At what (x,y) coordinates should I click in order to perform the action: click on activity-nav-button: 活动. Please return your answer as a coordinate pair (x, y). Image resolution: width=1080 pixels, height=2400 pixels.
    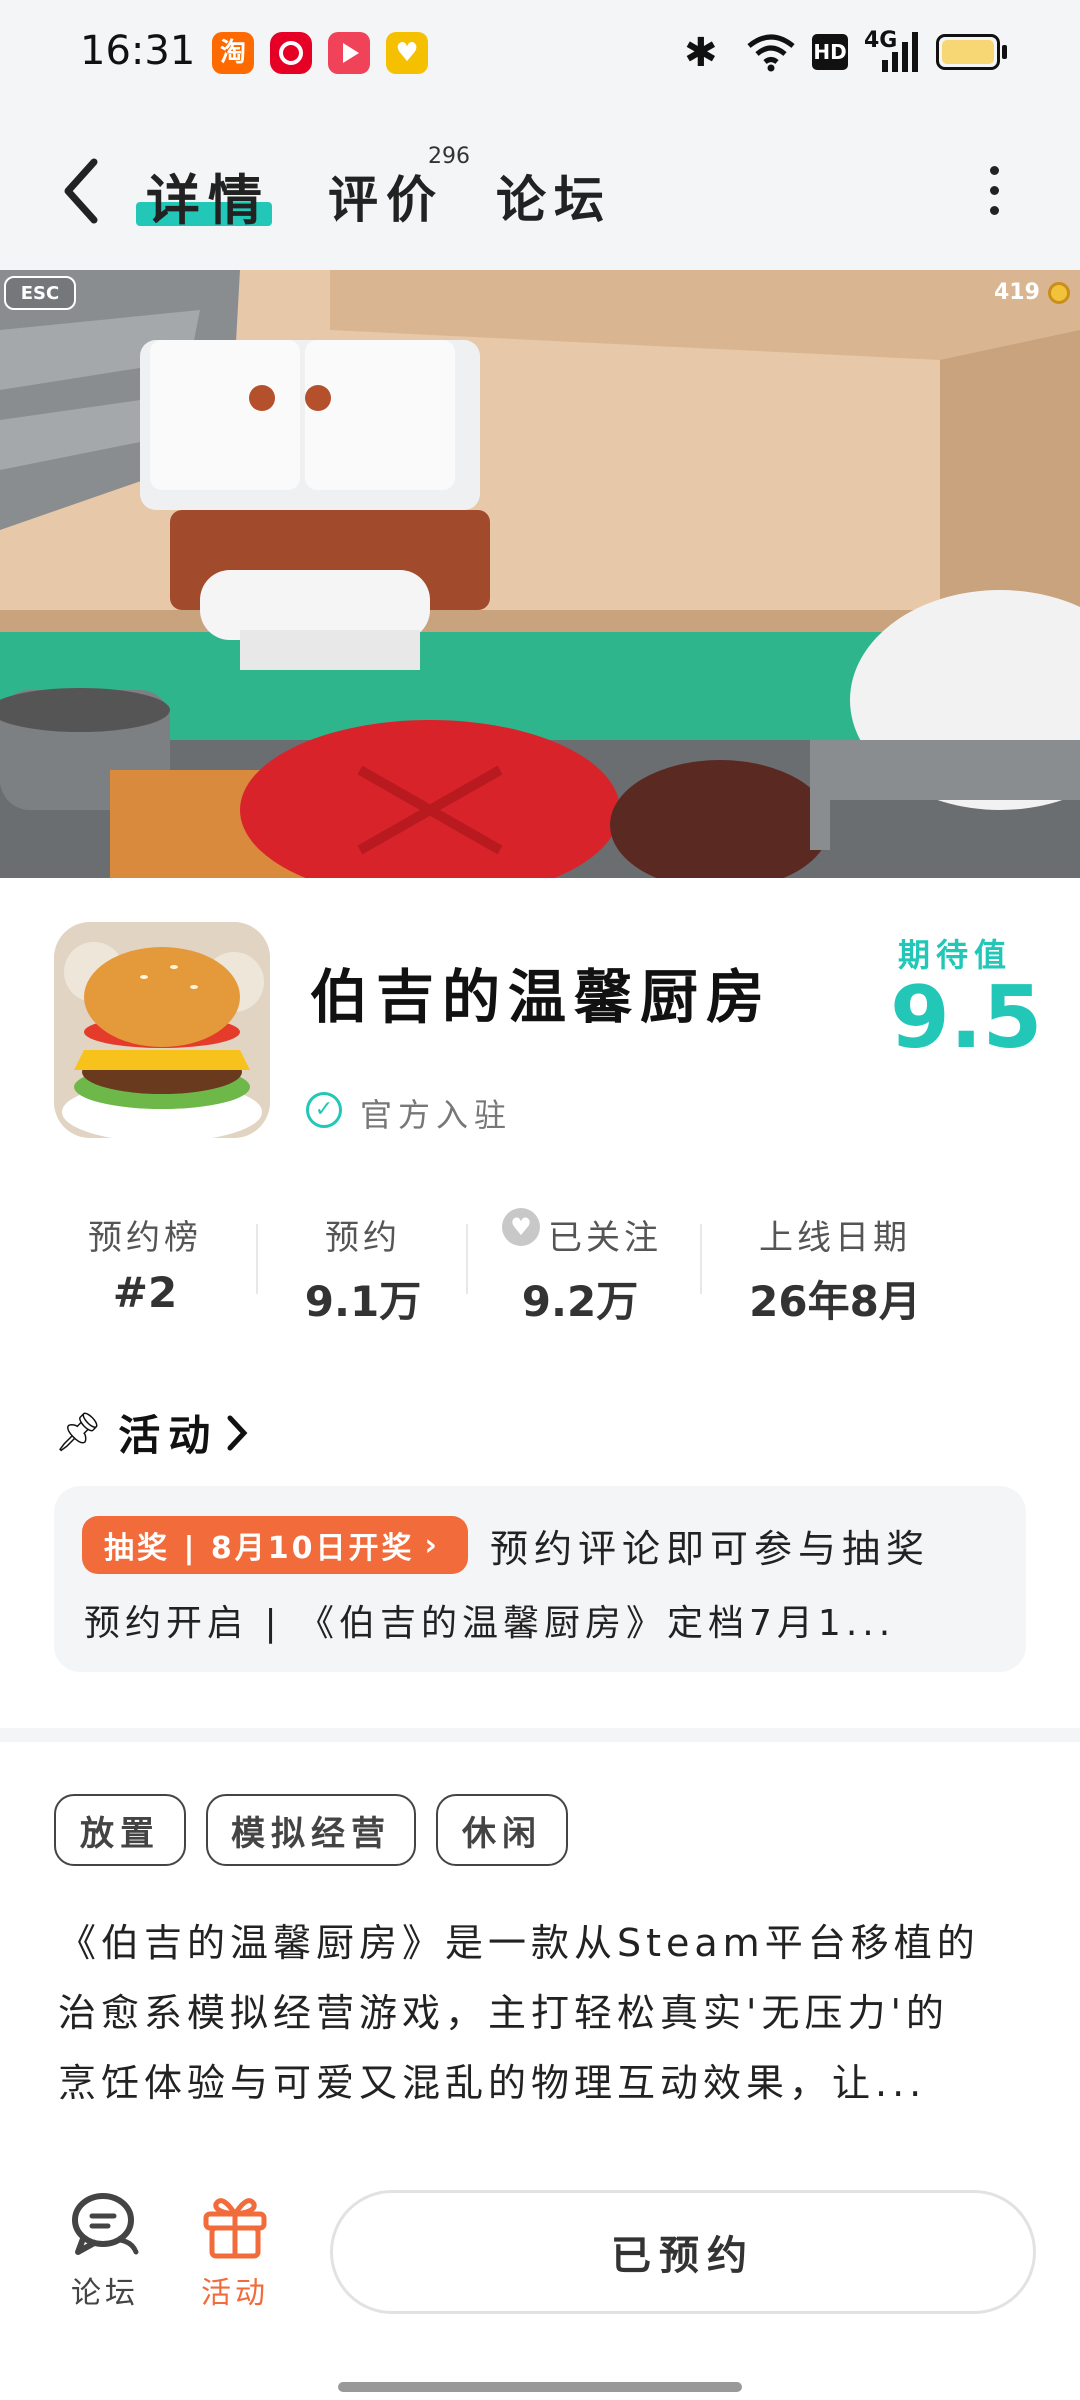
    Looking at the image, I should click on (235, 2255).